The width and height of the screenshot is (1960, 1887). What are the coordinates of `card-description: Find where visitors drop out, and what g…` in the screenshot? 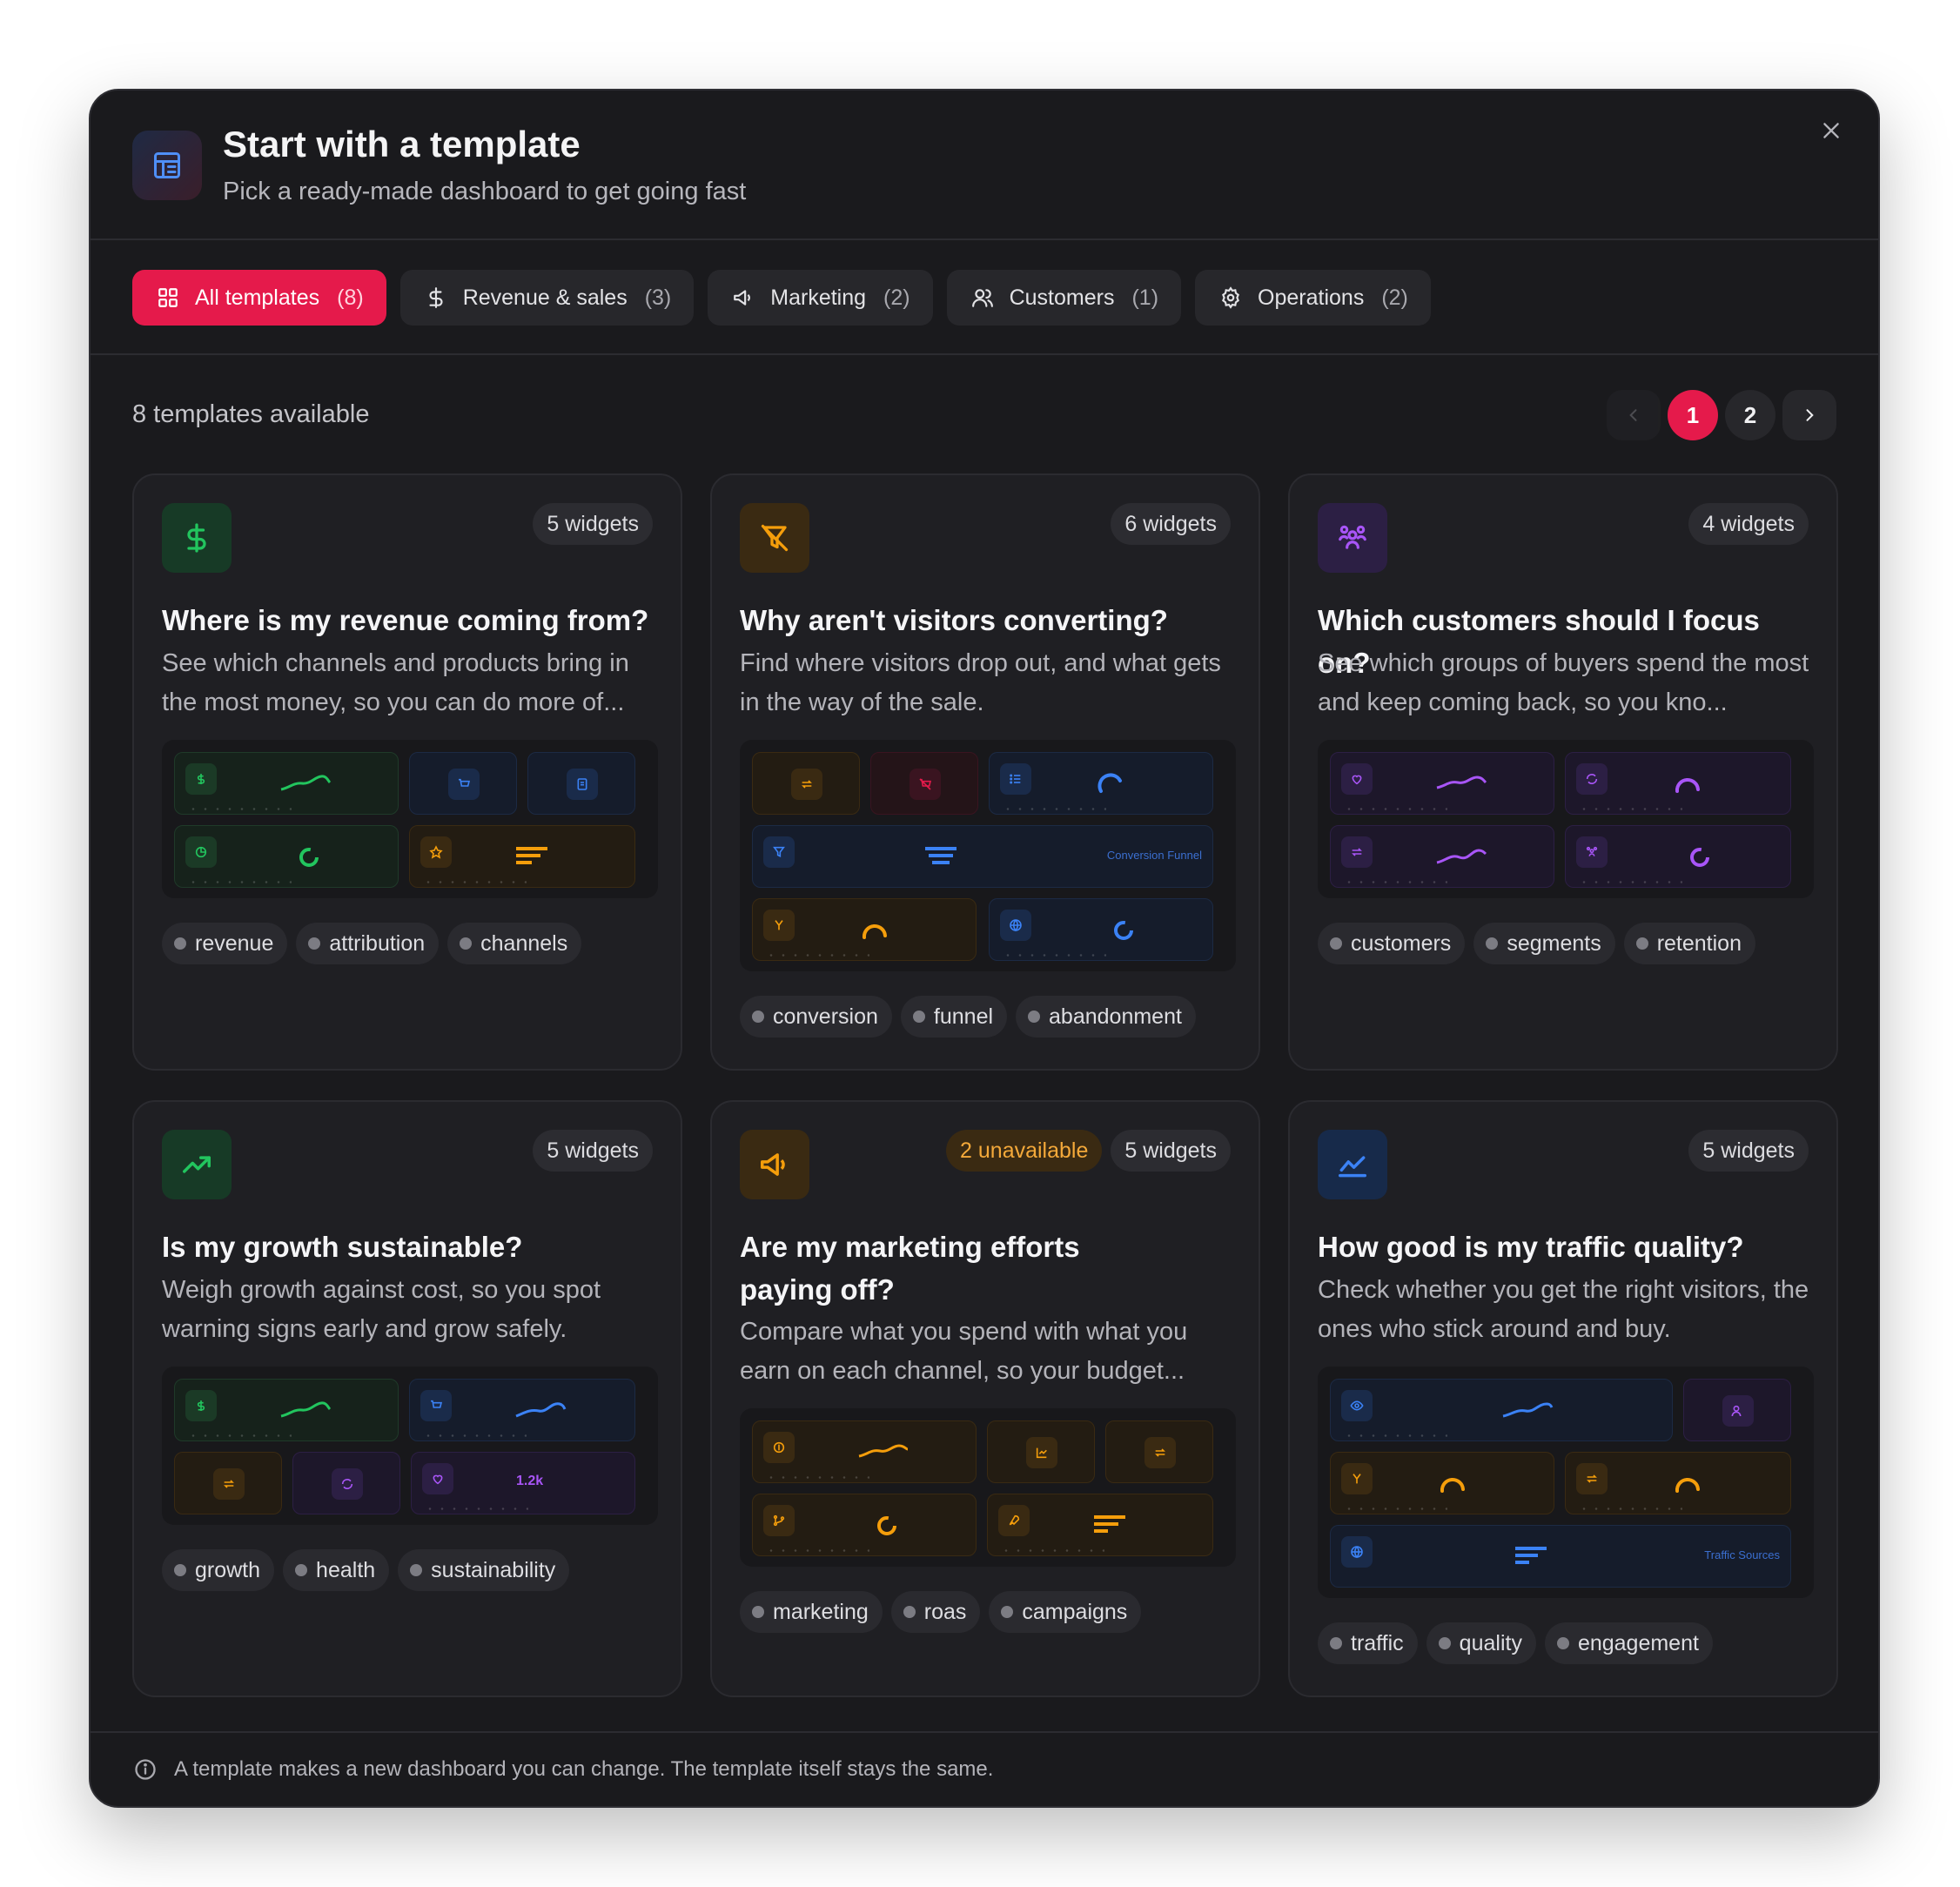 It's located at (981, 682).